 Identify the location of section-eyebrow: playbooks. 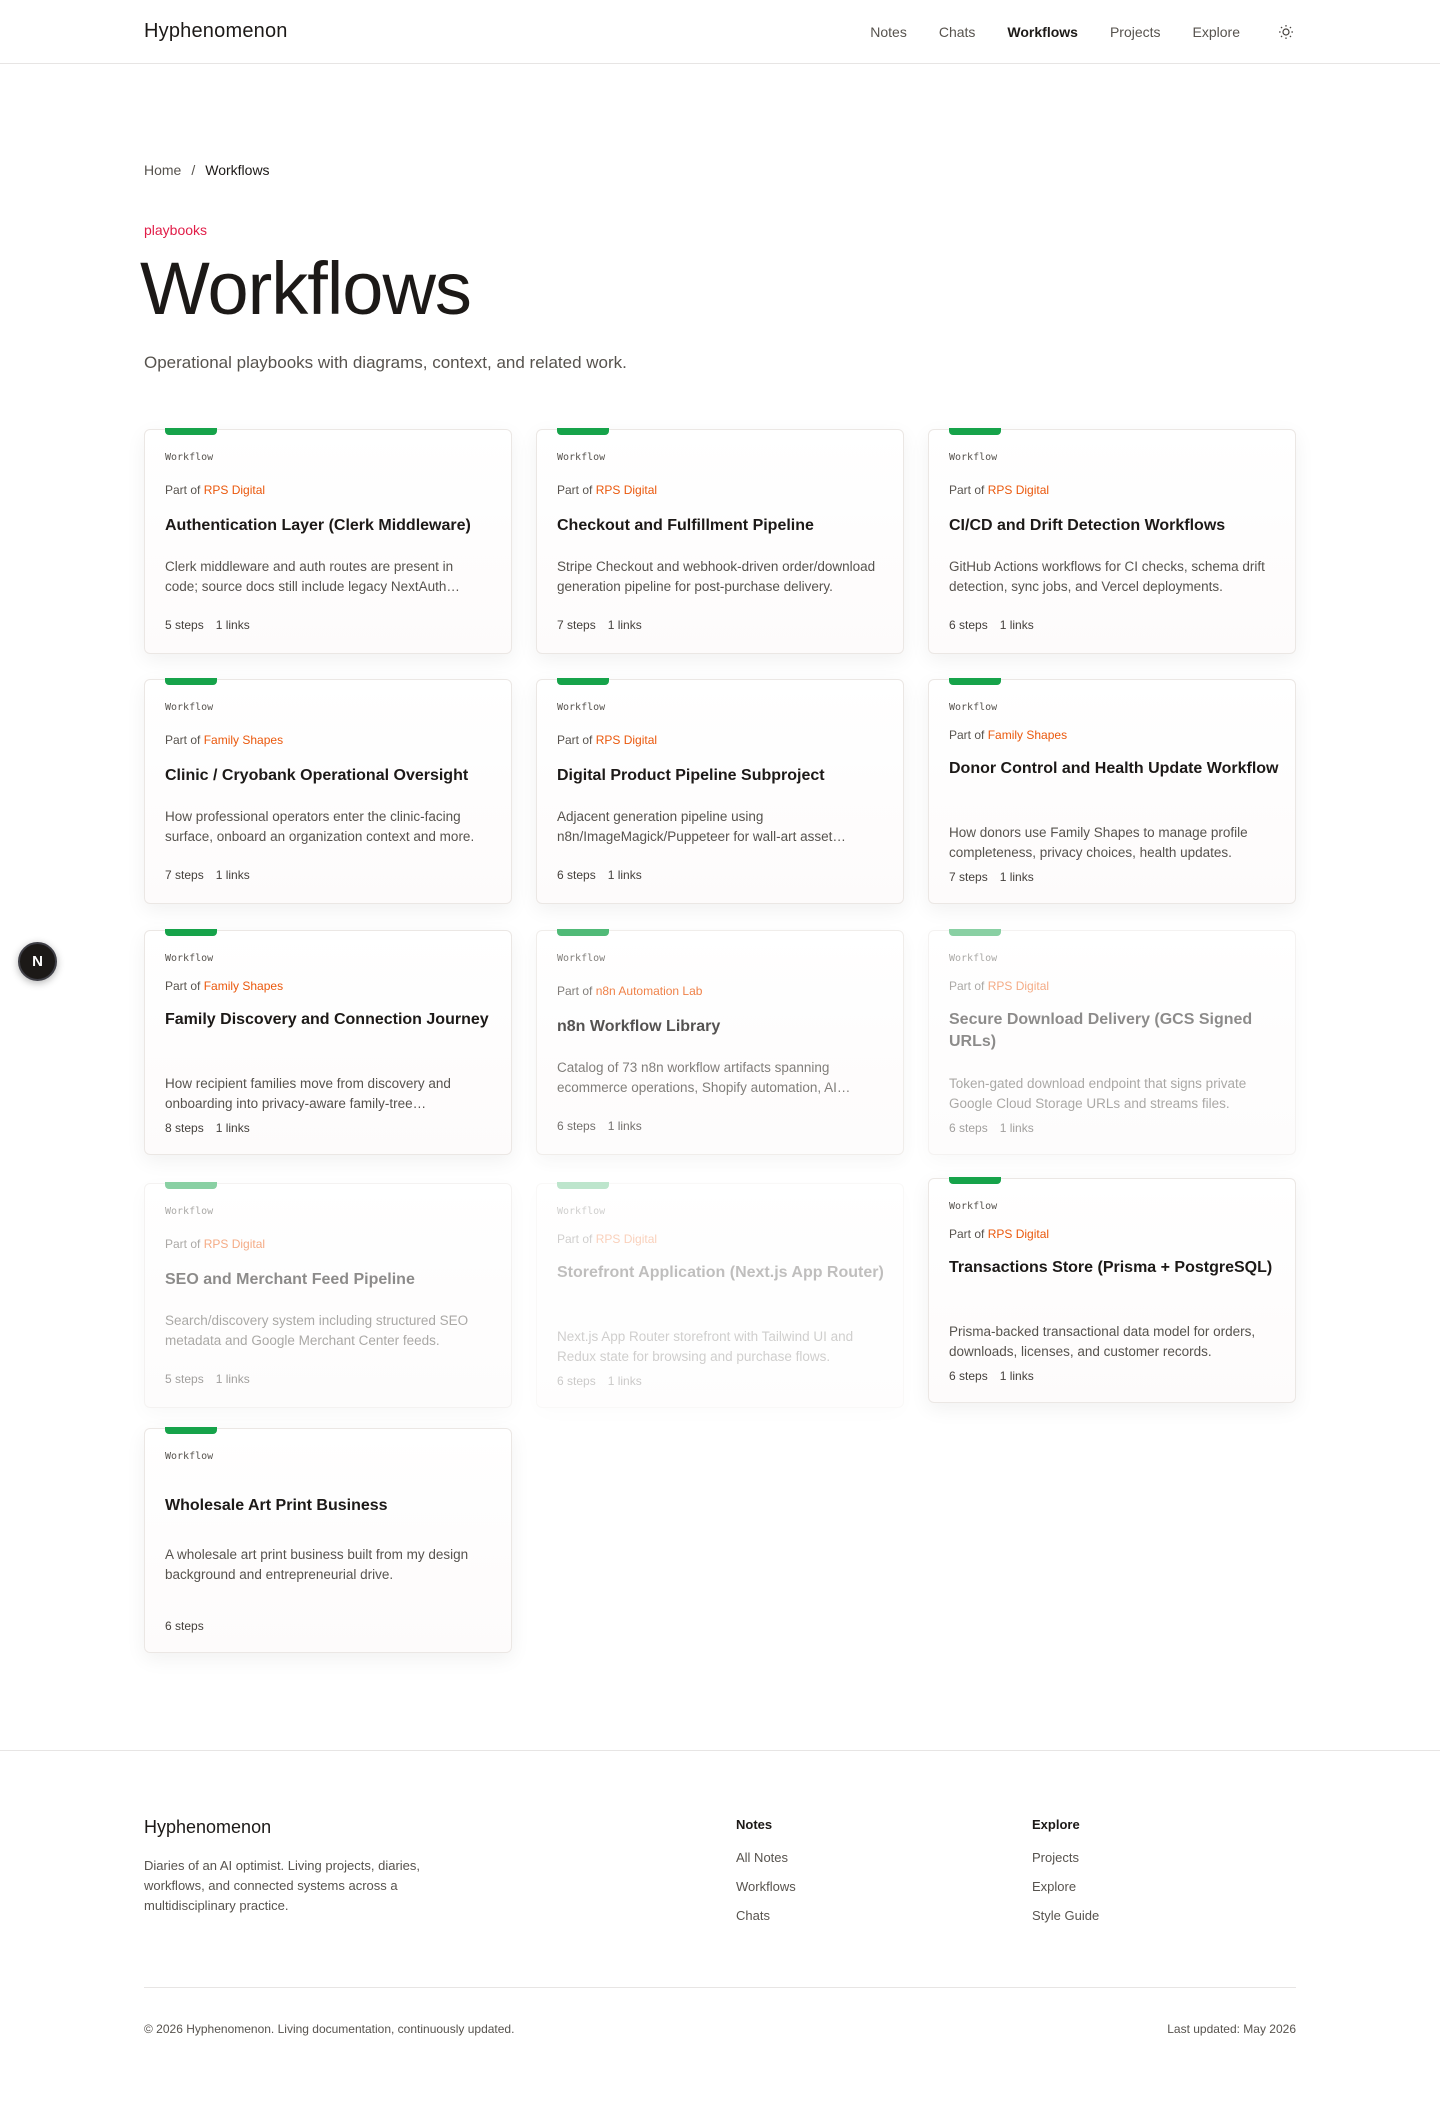
(176, 230).